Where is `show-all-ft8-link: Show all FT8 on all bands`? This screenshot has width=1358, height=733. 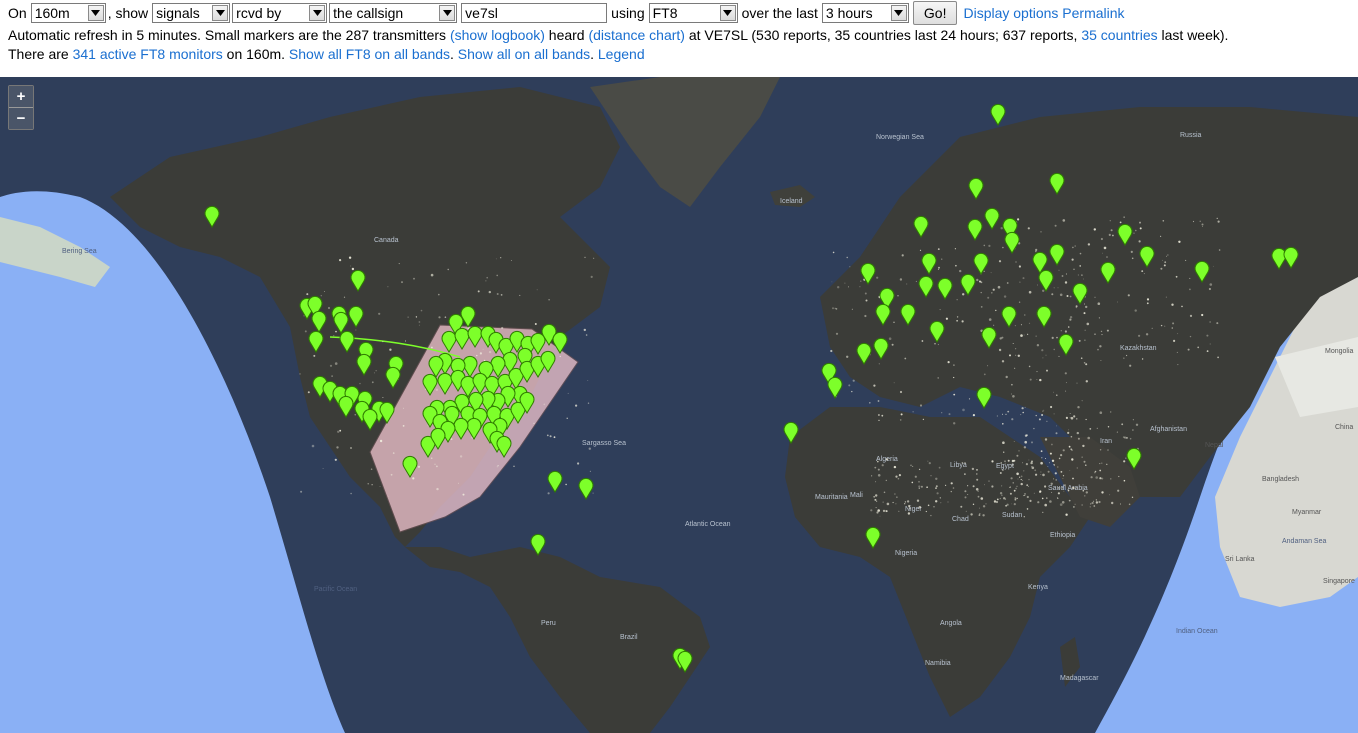
show-all-ft8-link: Show all FT8 on all bands is located at coordinates (369, 54).